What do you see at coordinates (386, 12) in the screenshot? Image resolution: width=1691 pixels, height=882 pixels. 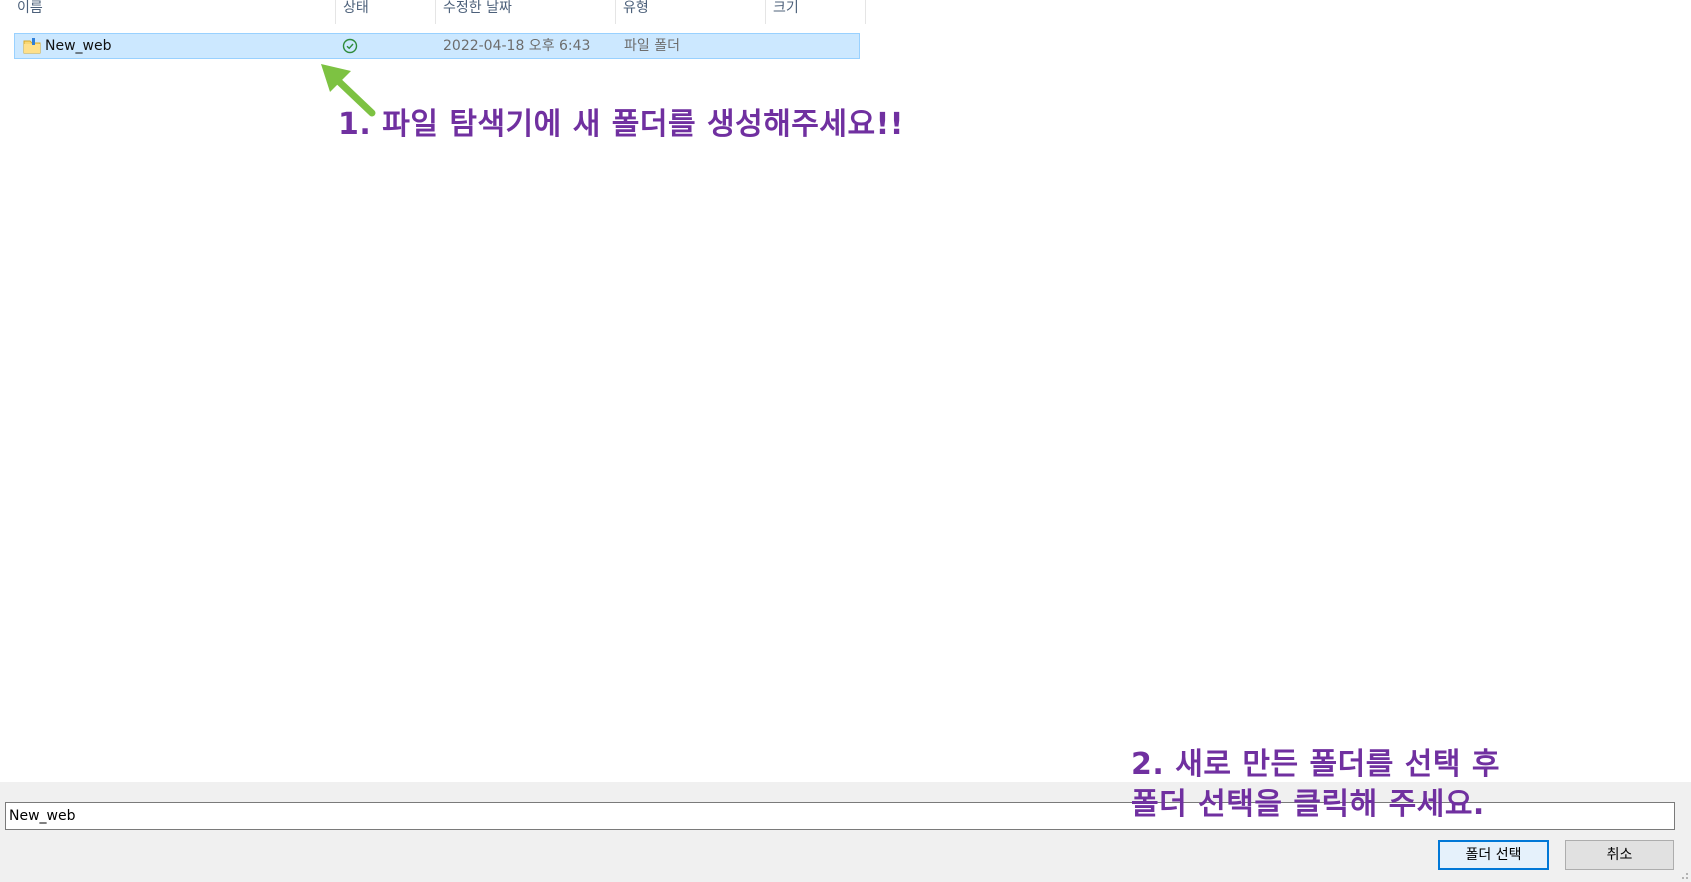 I see `column-header-status: 상태` at bounding box center [386, 12].